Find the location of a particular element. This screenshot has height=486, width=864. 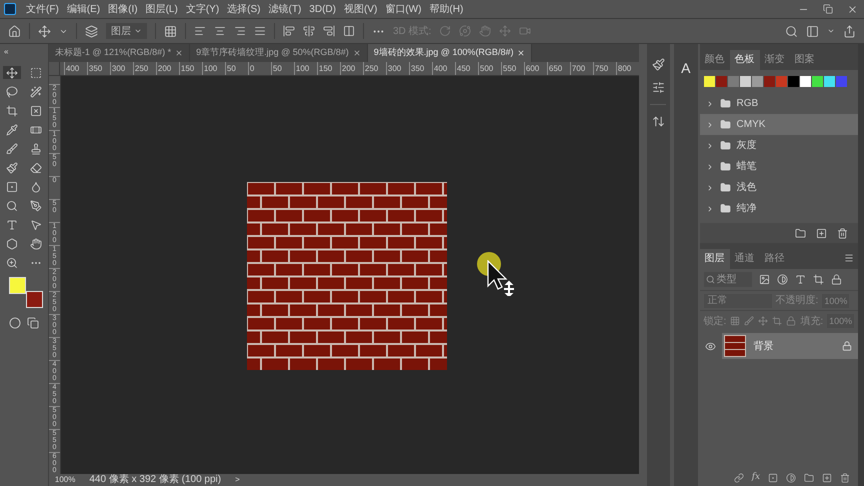

screen-mode-icon is located at coordinates (32, 323).